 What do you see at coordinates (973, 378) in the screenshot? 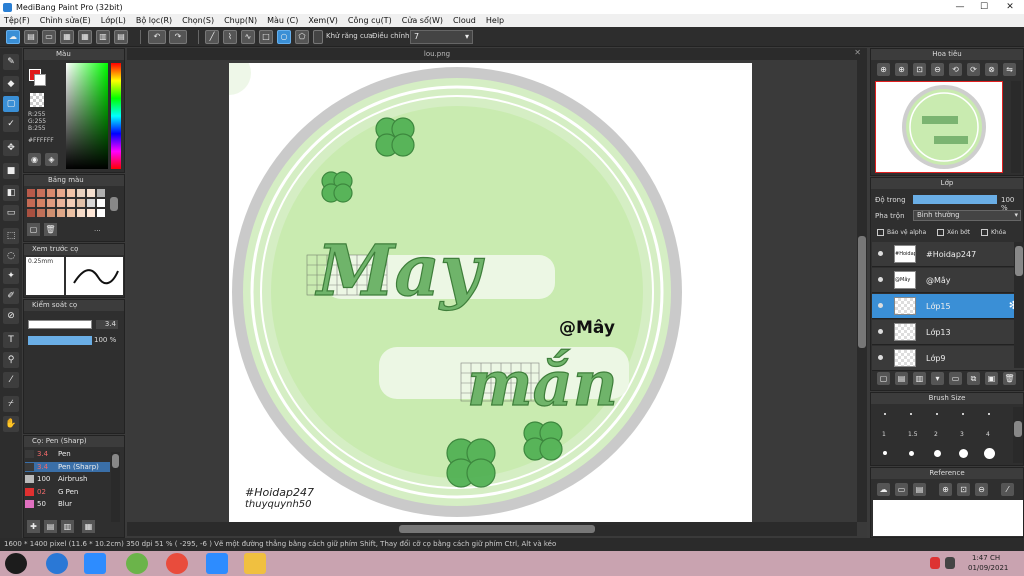
I see `duplicate-layer-icon: ⧉` at bounding box center [973, 378].